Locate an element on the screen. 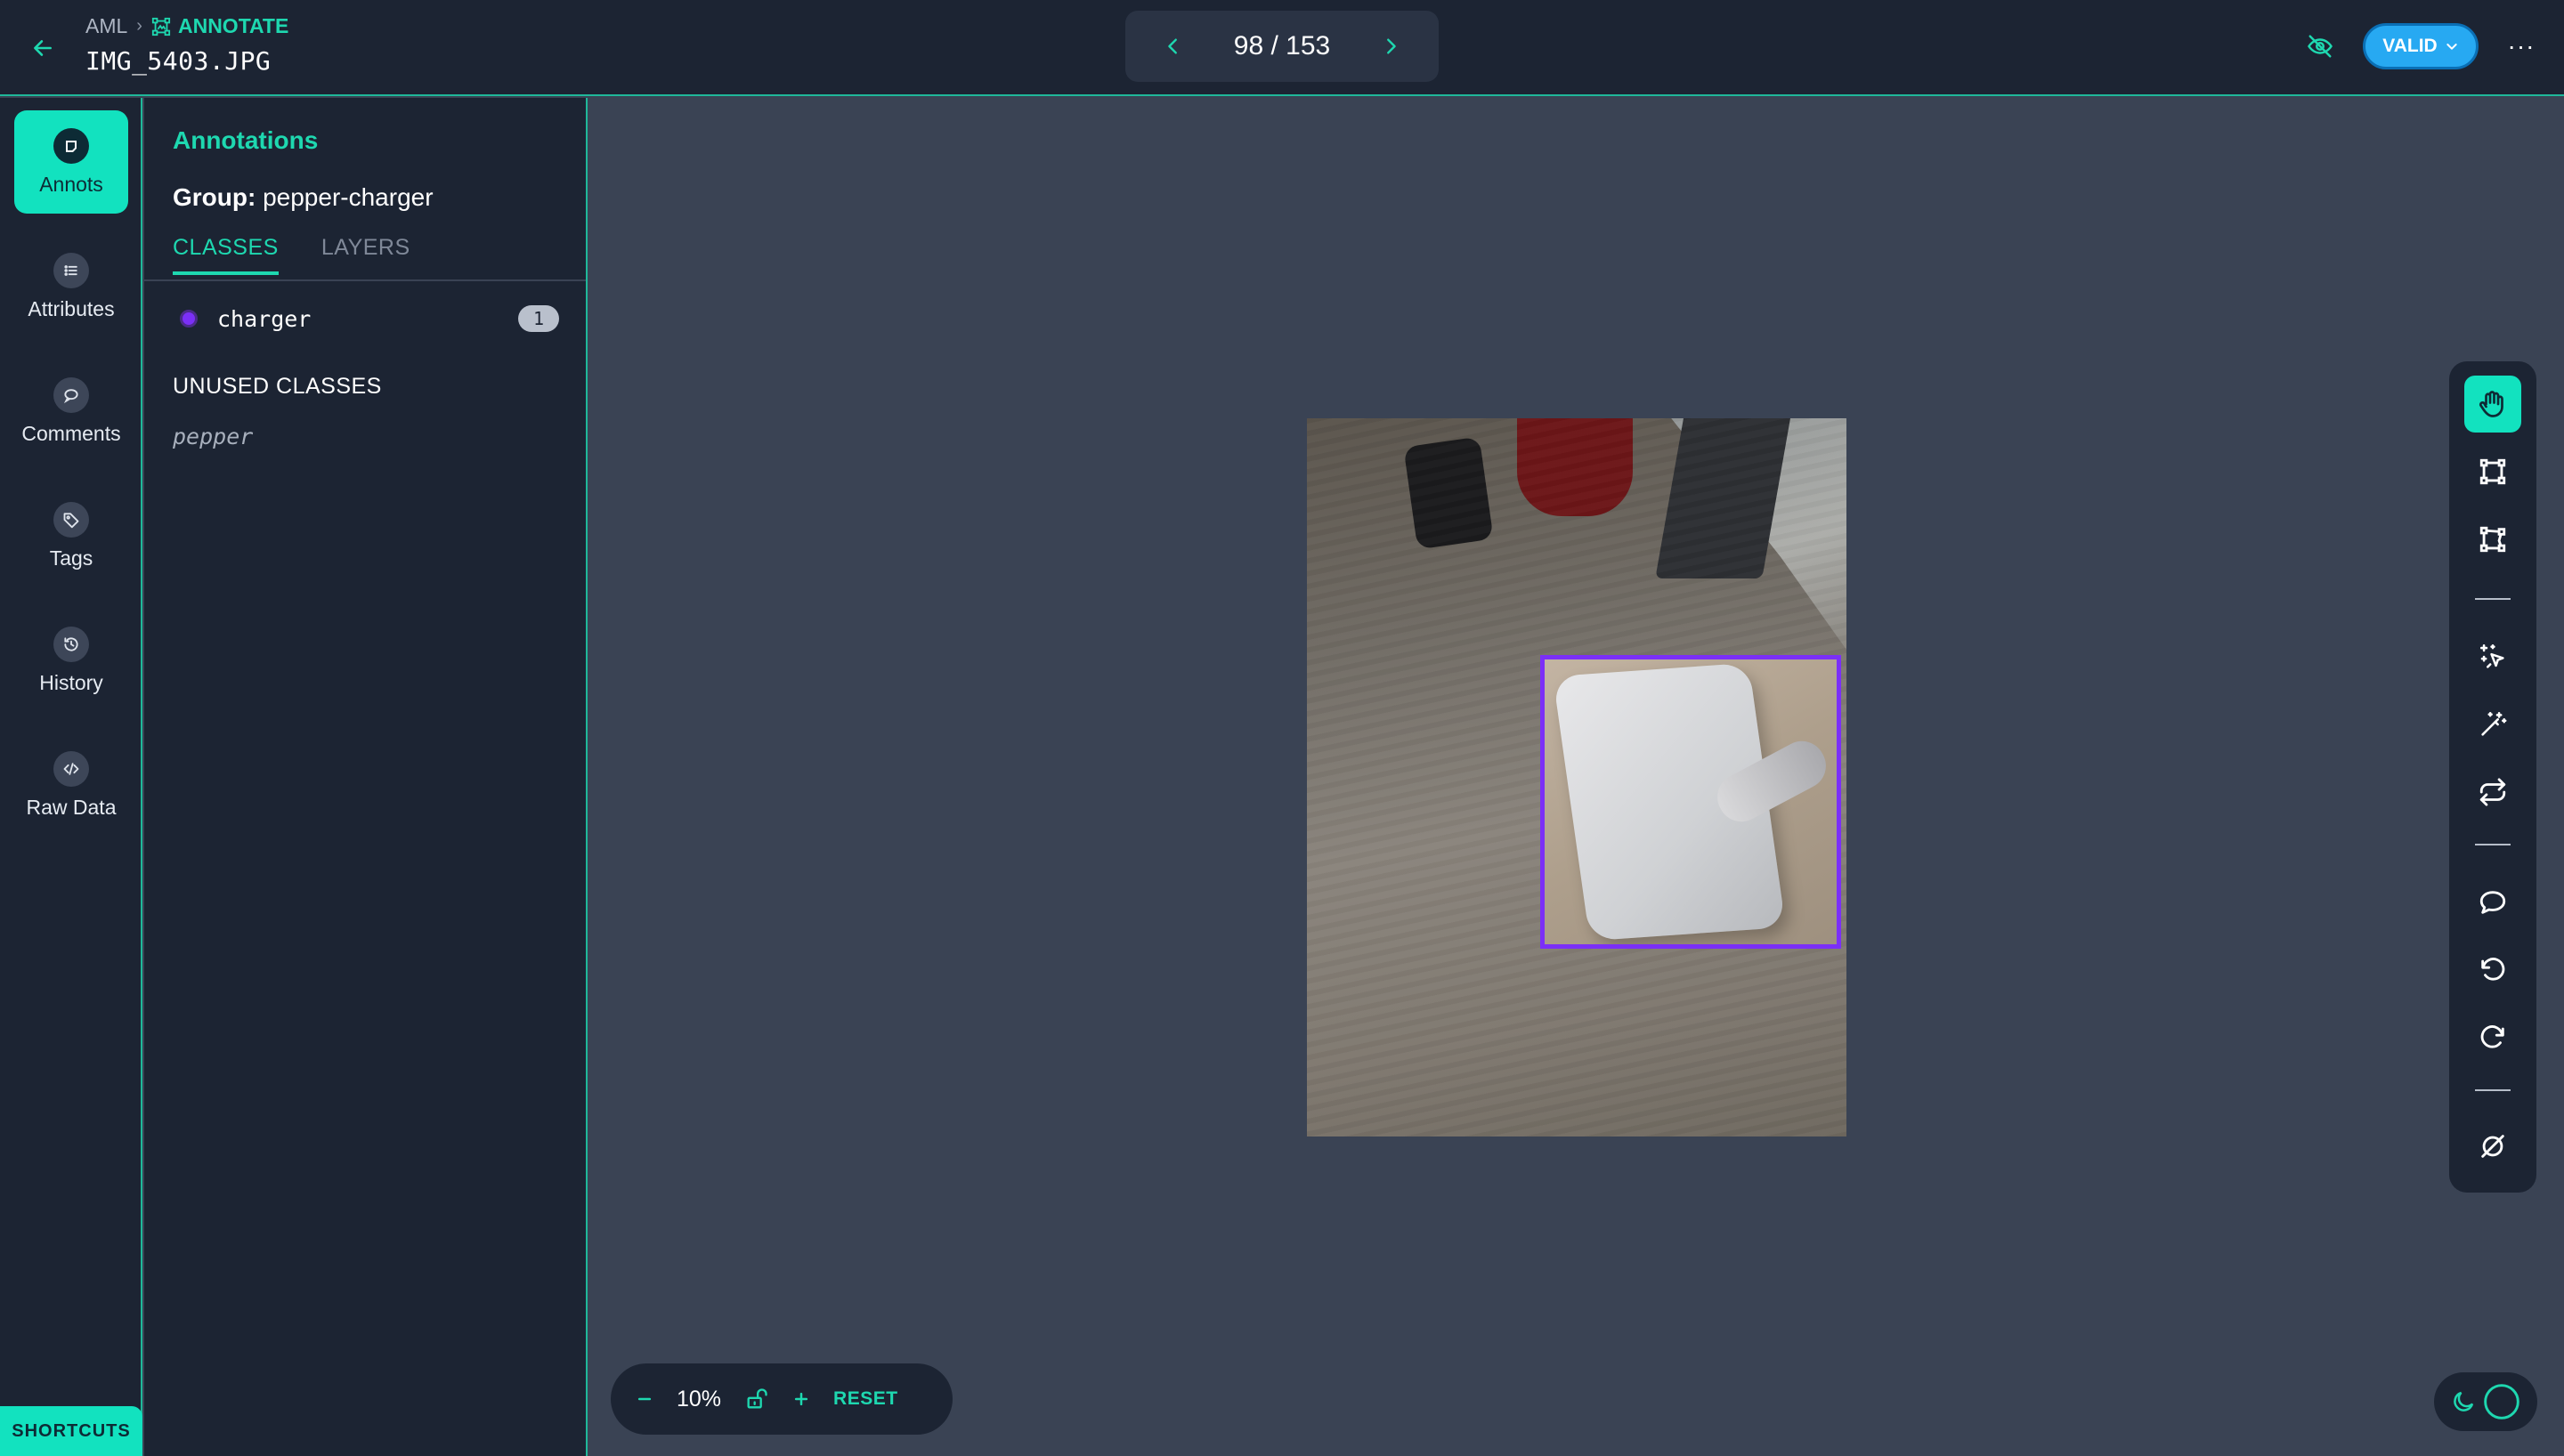 The image size is (2564, 1456). nav-label: Tags is located at coordinates (71, 558).